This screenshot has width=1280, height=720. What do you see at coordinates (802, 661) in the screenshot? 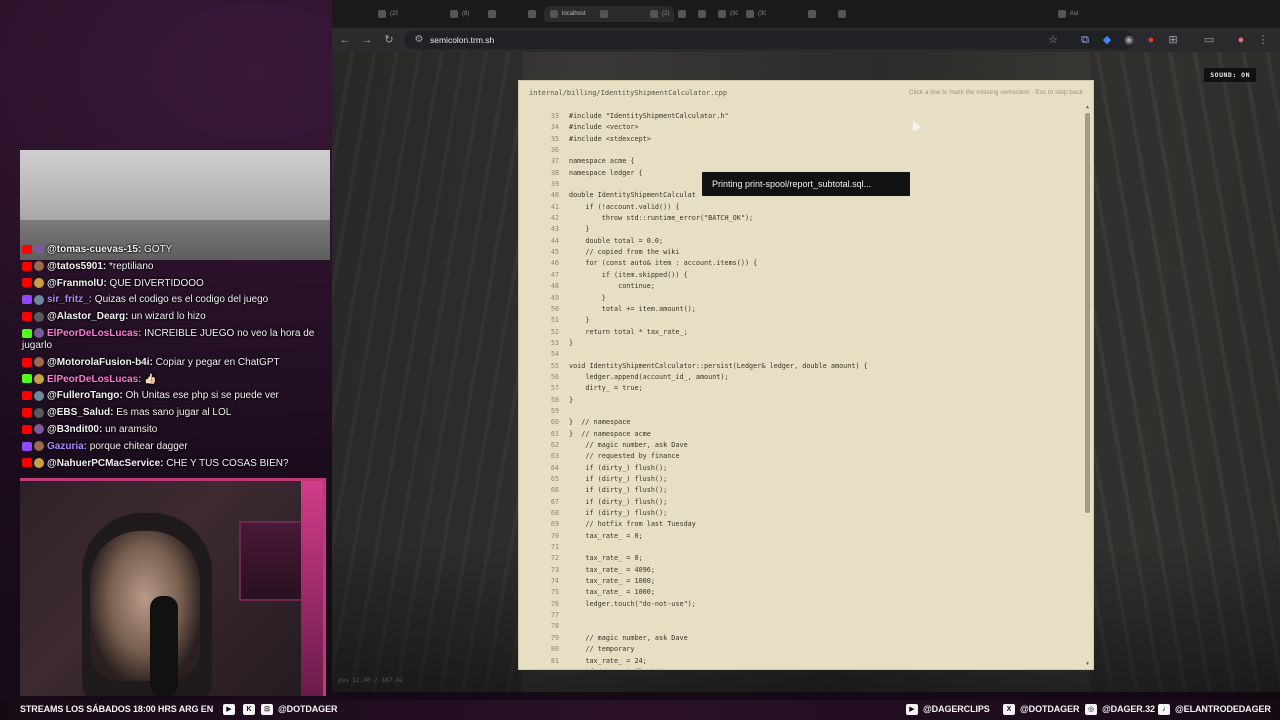
I see `code-line: 81 tax_rate_ = 24;` at bounding box center [802, 661].